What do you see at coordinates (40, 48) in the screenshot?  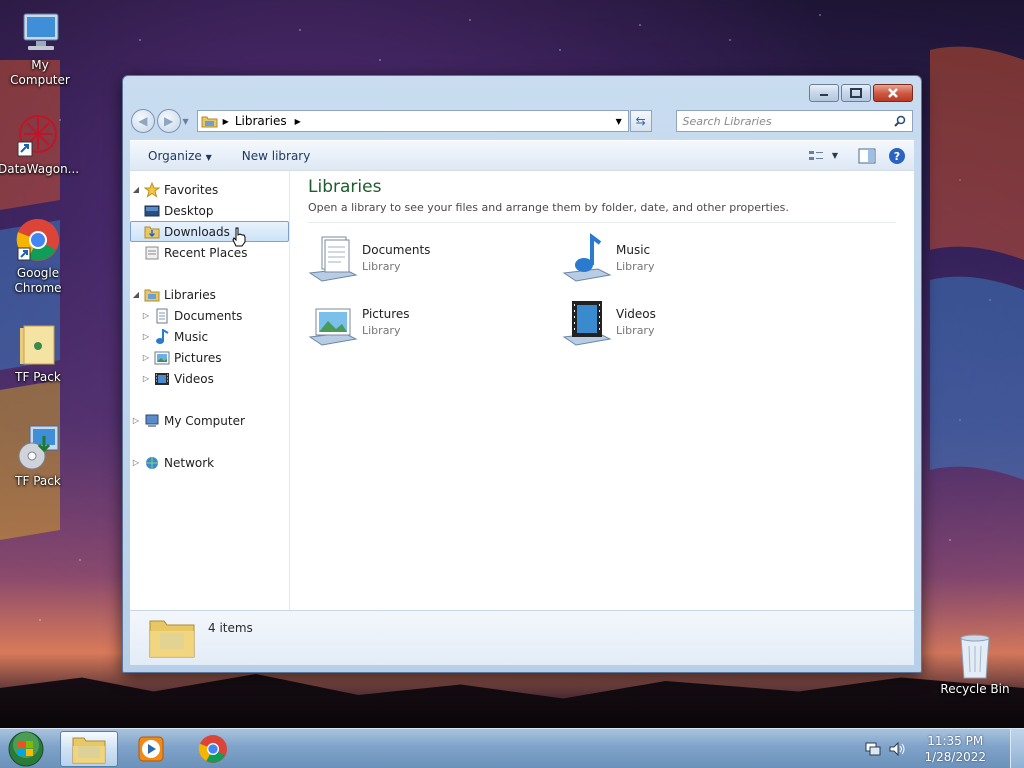 I see `desktop-icon-my-computer: My Computer` at bounding box center [40, 48].